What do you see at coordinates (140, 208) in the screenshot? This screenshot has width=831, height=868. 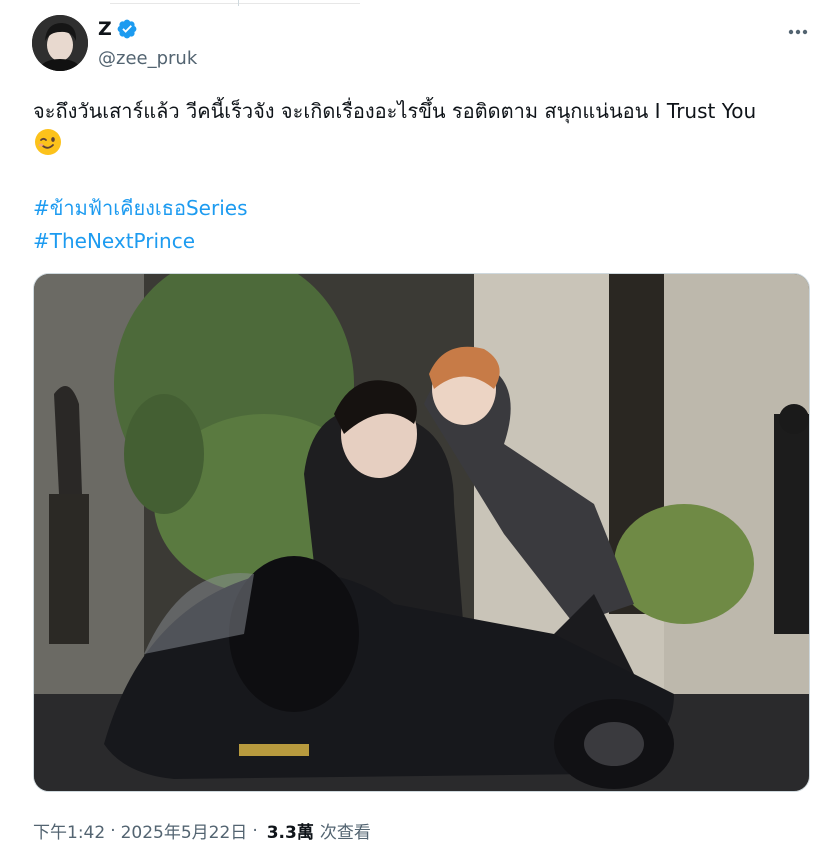 I see `hashtag-series: #ข้ามฟ้าเคียงเธอSeries` at bounding box center [140, 208].